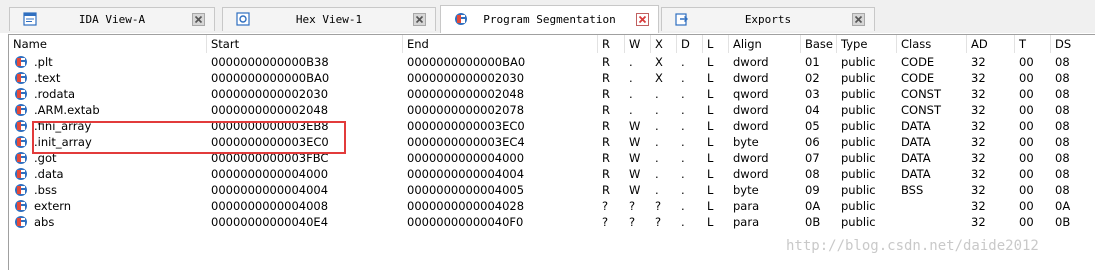 Image resolution: width=1095 pixels, height=270 pixels. I want to click on cell-start: 0000000000003EC0, so click(270, 142).